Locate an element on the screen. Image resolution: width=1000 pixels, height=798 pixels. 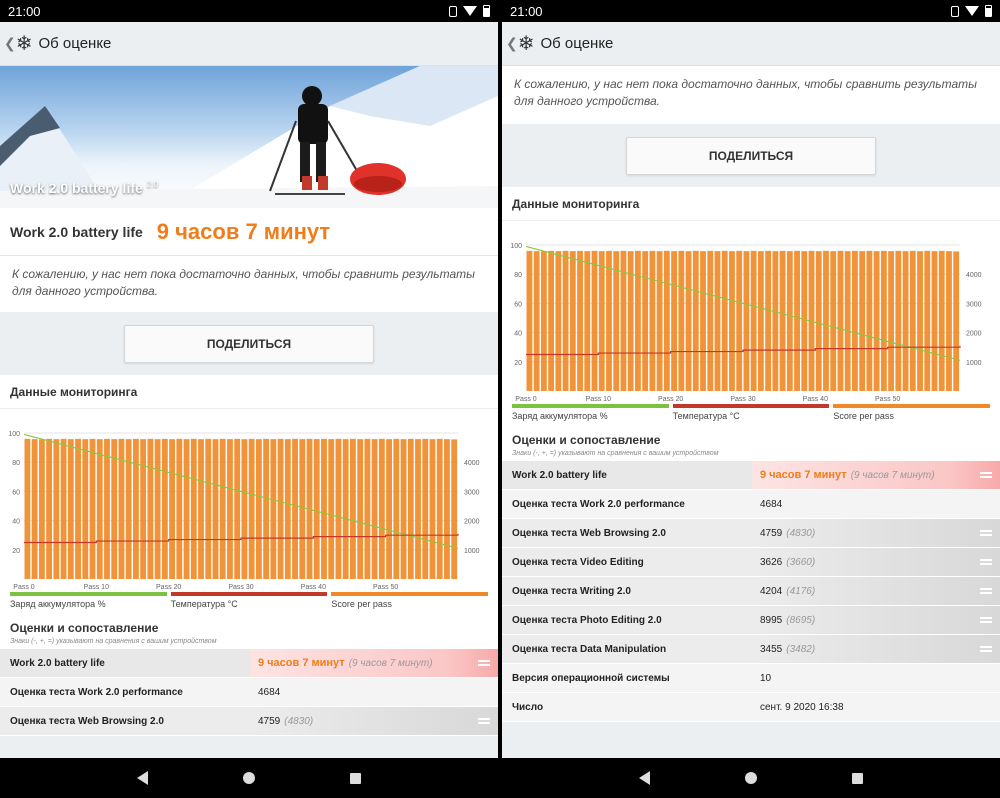
x-tick-label: Pass 20 is located at coordinates (168, 586).